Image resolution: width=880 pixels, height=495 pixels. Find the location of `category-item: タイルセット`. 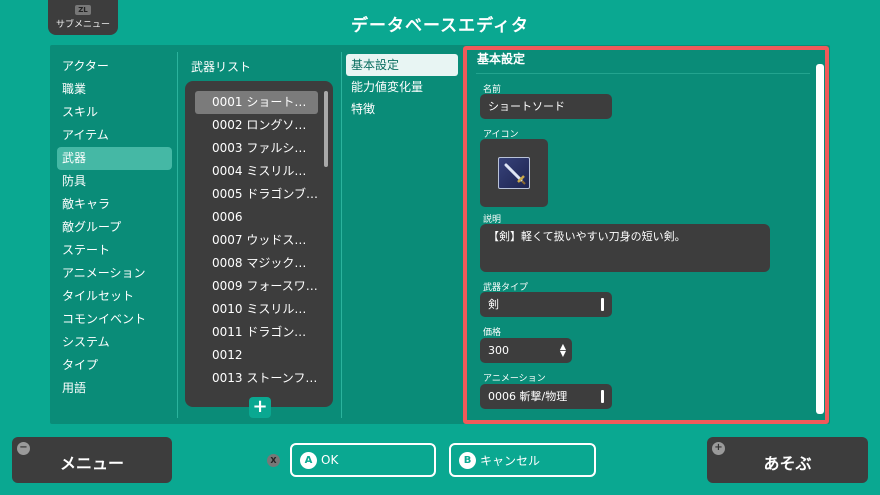

category-item: タイルセット is located at coordinates (114, 296).